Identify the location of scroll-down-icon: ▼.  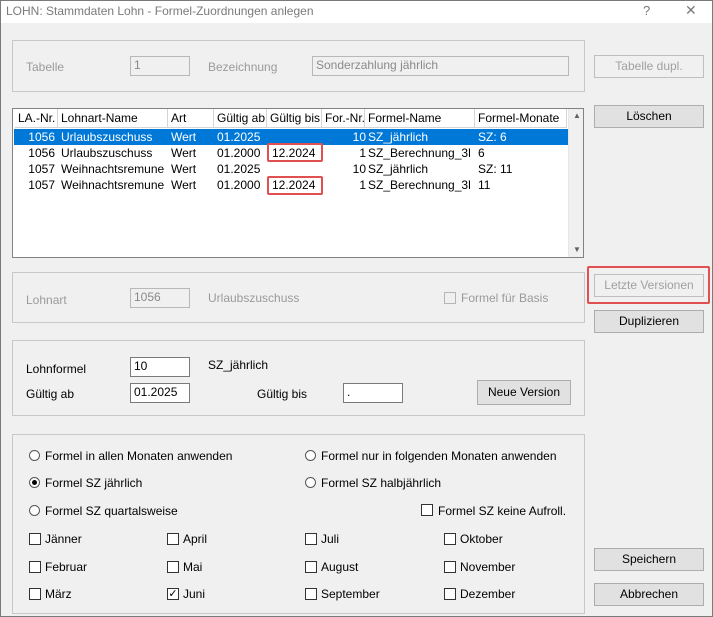
(577, 249).